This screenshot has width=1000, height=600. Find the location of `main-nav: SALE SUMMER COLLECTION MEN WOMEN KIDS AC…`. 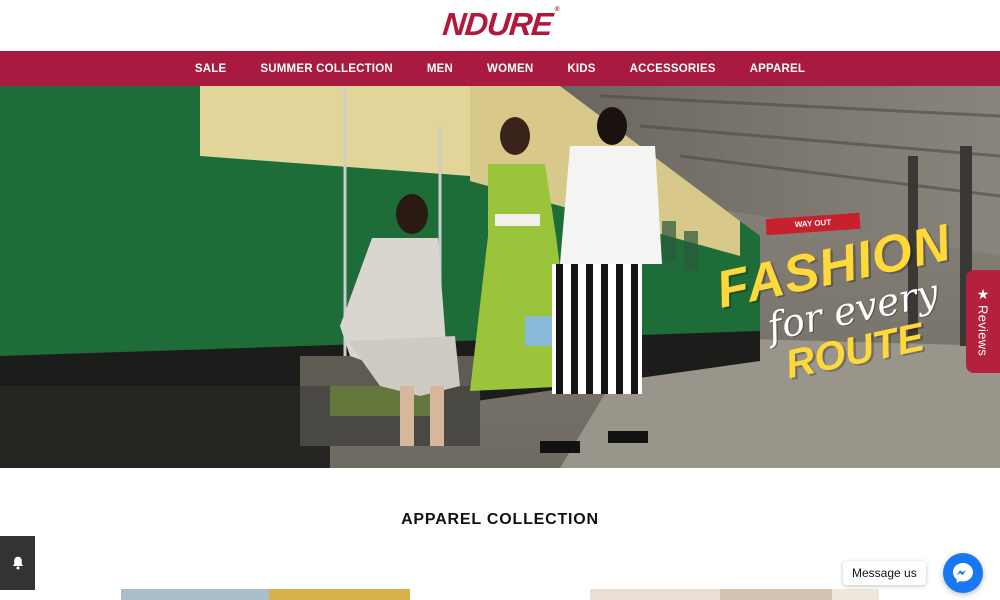

main-nav: SALE SUMMER COLLECTION MEN WOMEN KIDS AC… is located at coordinates (500, 68).